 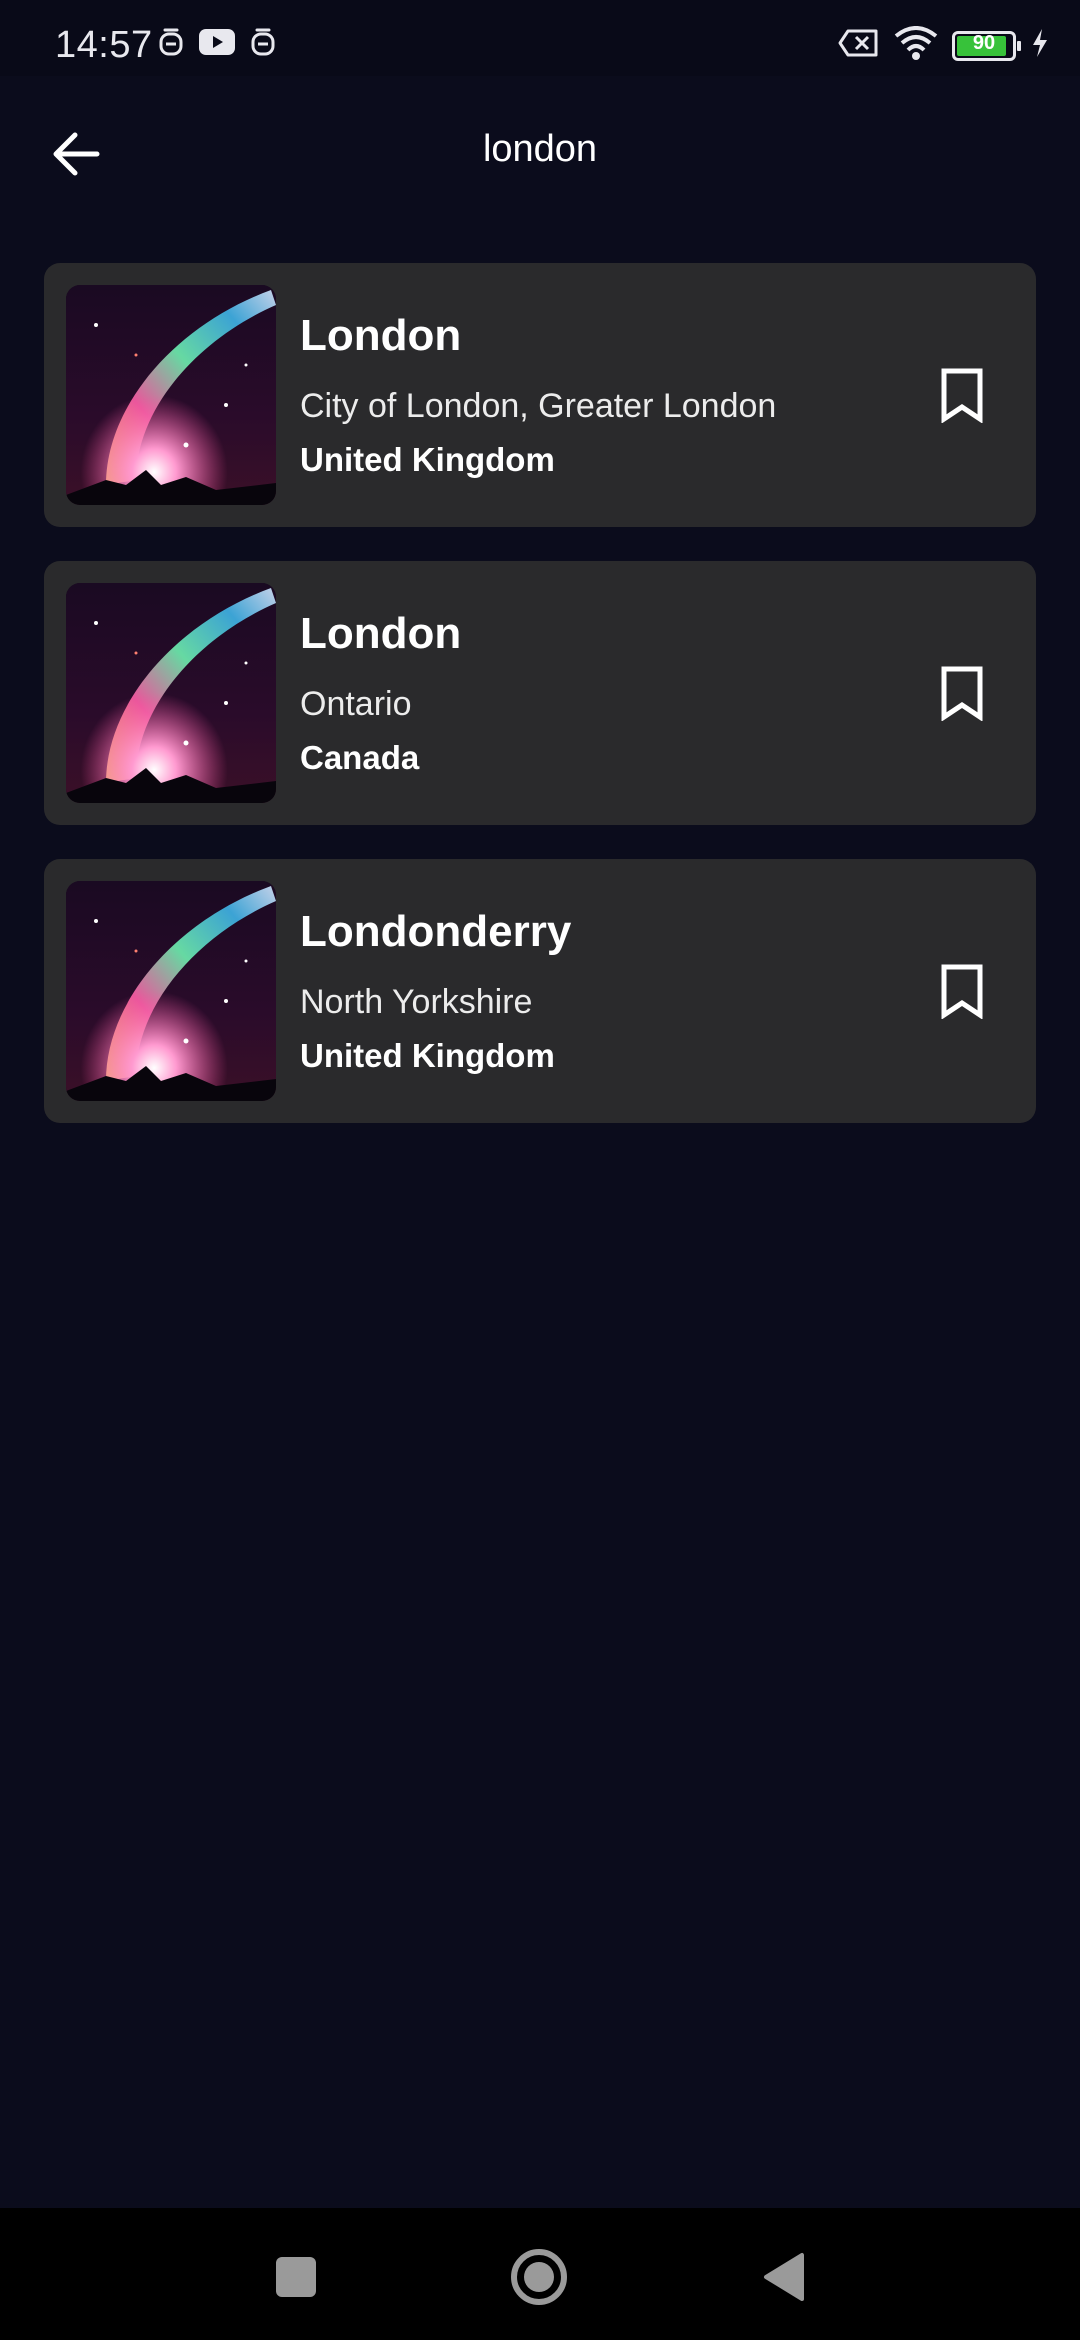 I want to click on location-name: Londonderry, so click(x=436, y=931).